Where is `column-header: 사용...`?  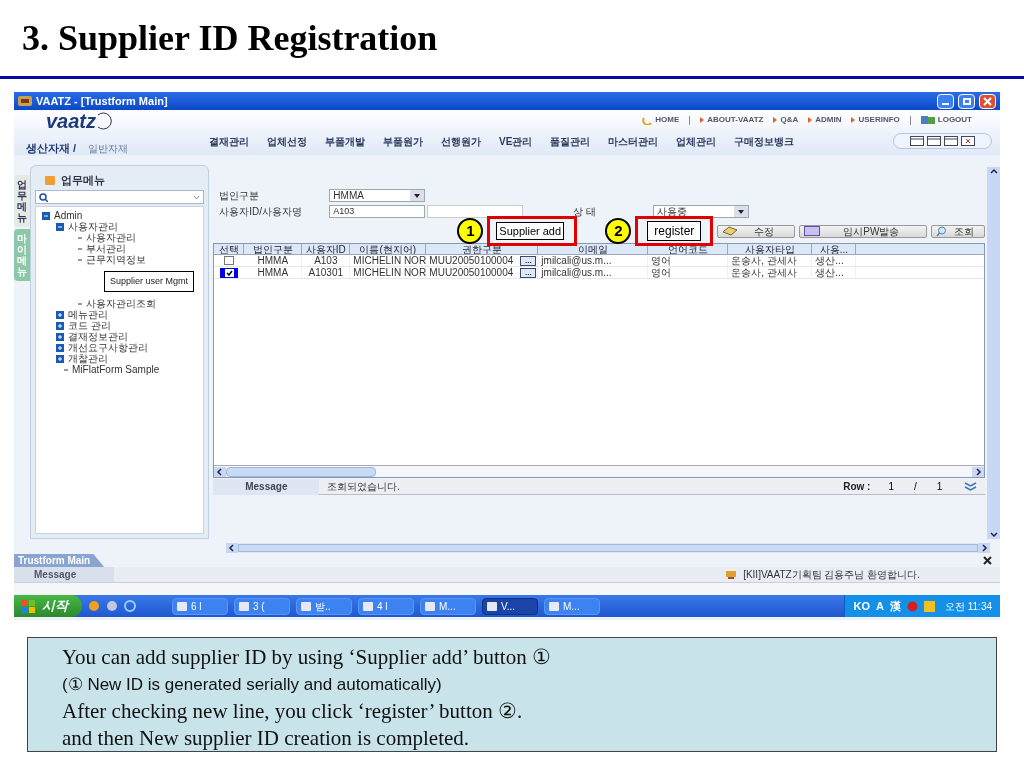 column-header: 사용... is located at coordinates (834, 249).